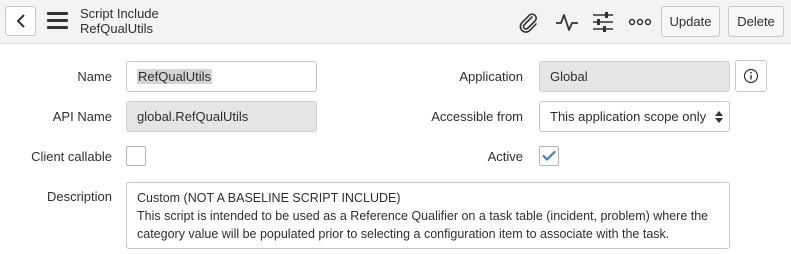 This screenshot has height=254, width=791. Describe the element at coordinates (628, 116) in the screenshot. I see `accessible-from-value: This application scope only` at that location.